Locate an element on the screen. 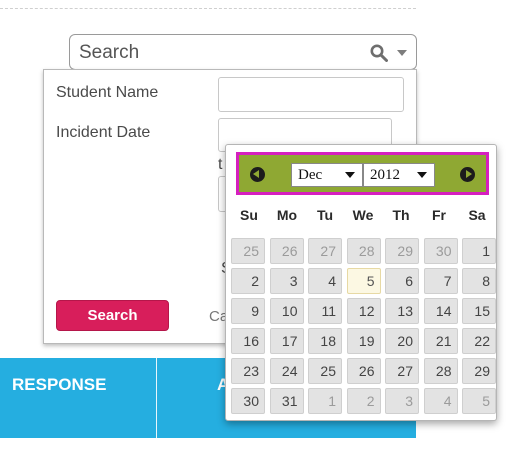 This screenshot has height=450, width=526. incident-date-label: Incident Date is located at coordinates (103, 132).